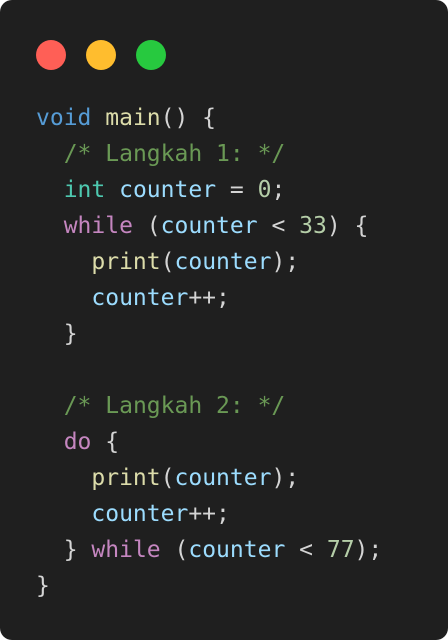 The image size is (448, 640). What do you see at coordinates (188, 118) in the screenshot?
I see `code-token: () {` at bounding box center [188, 118].